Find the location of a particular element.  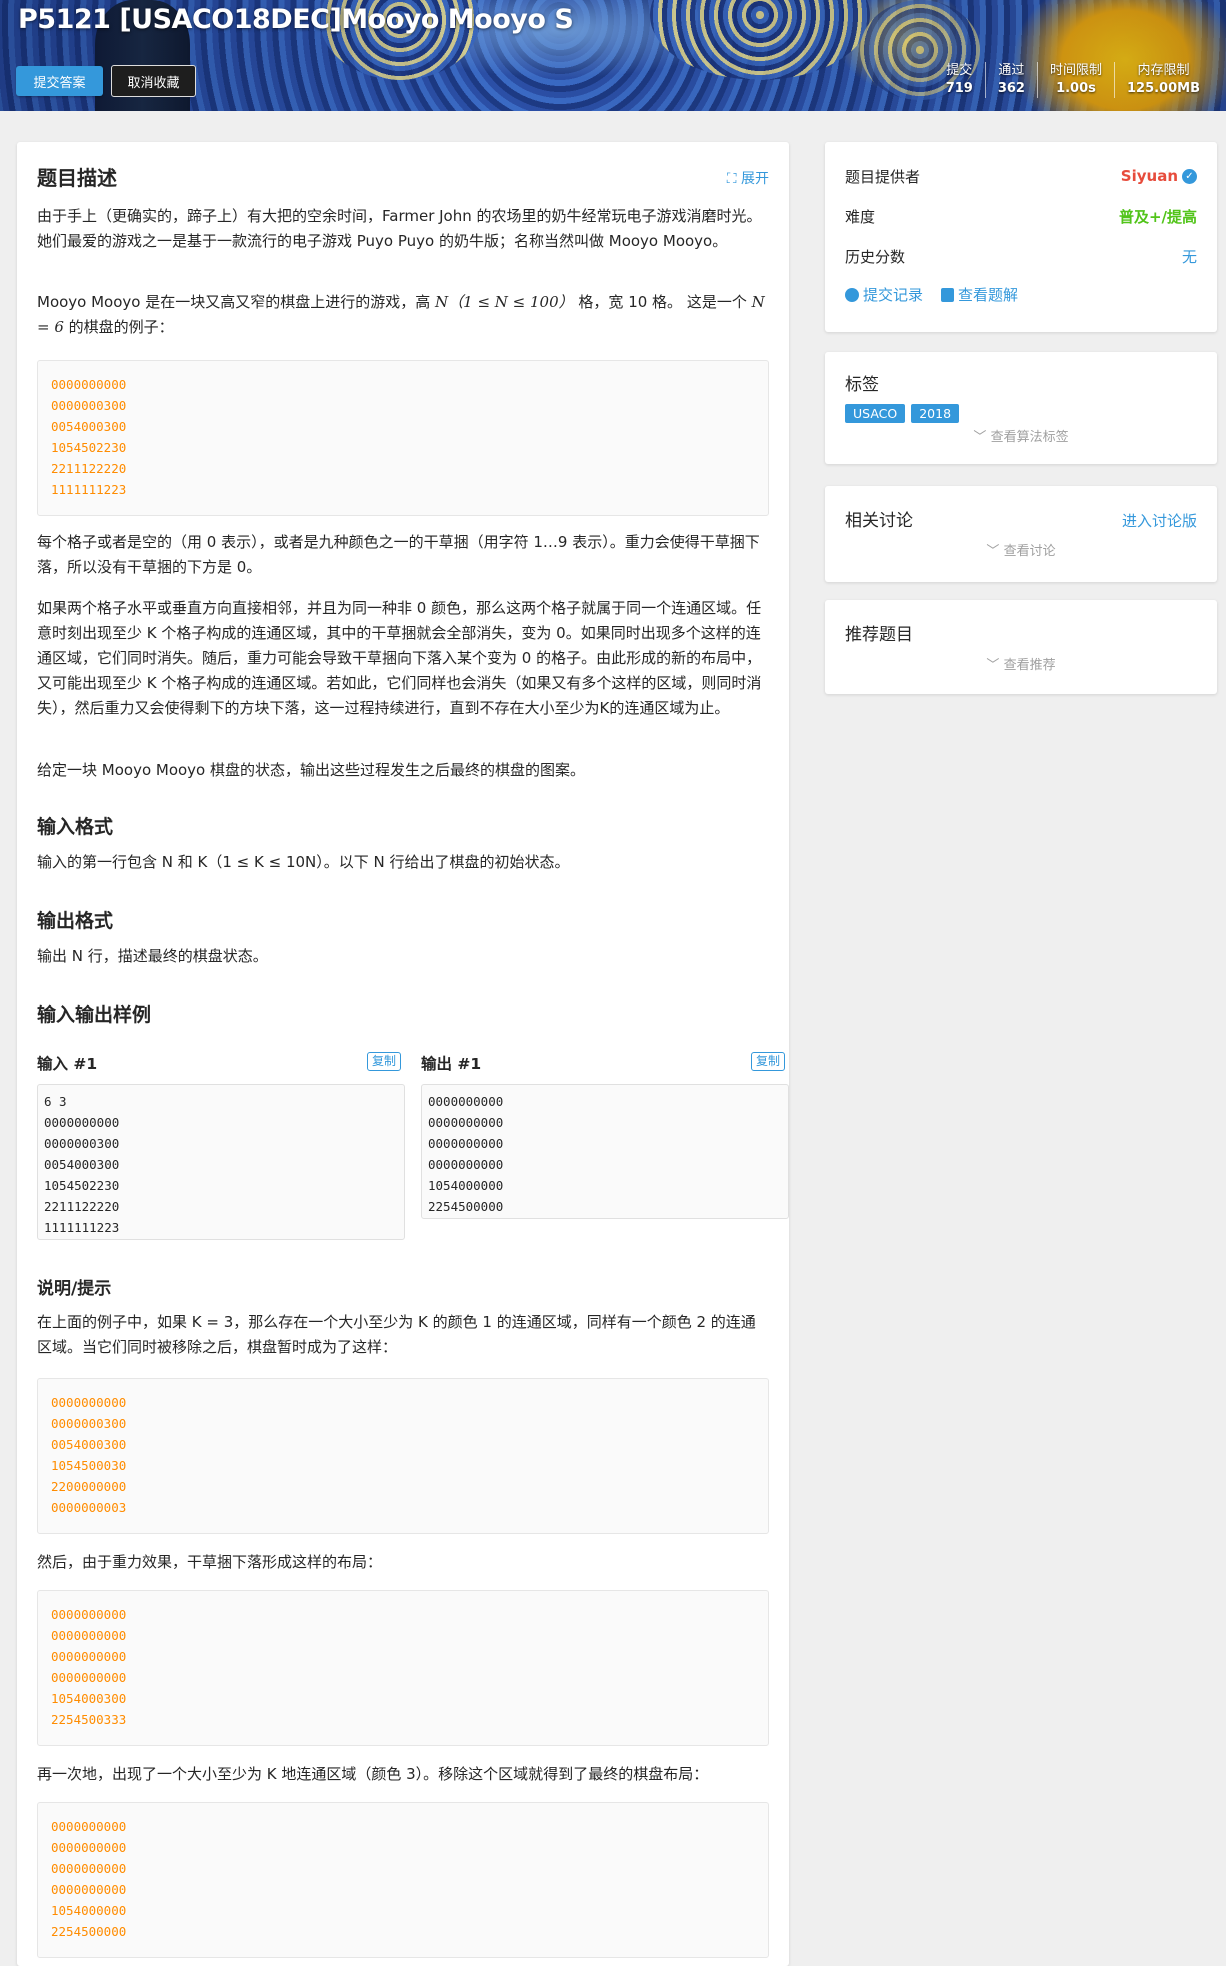

sample-input-label: 输入 #1 is located at coordinates (67, 1064).